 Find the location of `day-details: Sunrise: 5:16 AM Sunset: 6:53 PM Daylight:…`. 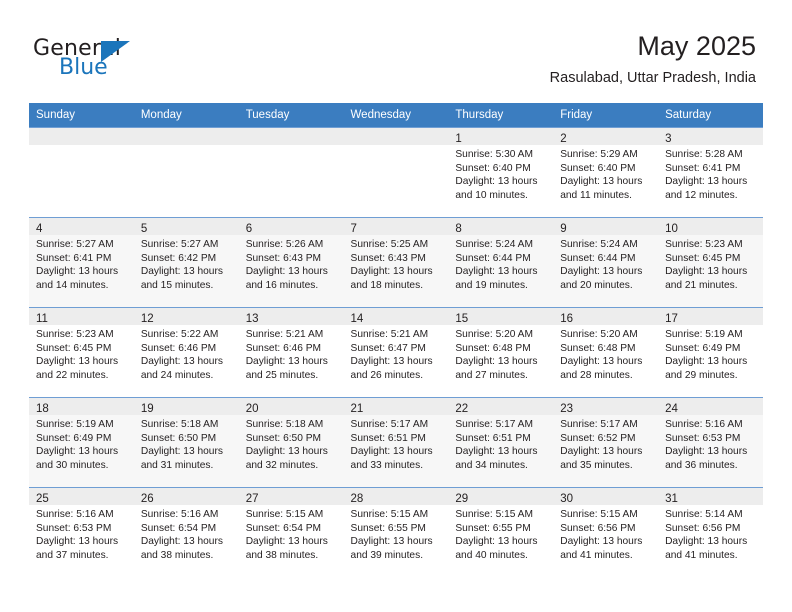

day-details: Sunrise: 5:16 AM Sunset: 6:53 PM Daylight:… is located at coordinates (710, 443).